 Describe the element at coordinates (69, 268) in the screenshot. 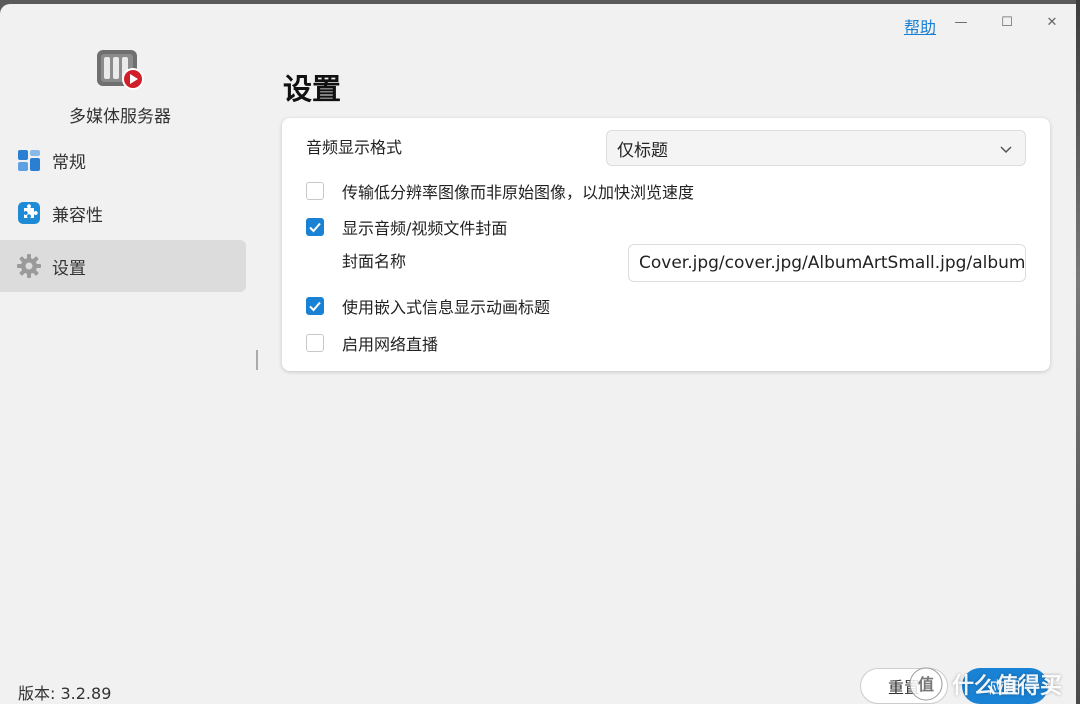

I see `sidebar-item-label: 设置` at that location.